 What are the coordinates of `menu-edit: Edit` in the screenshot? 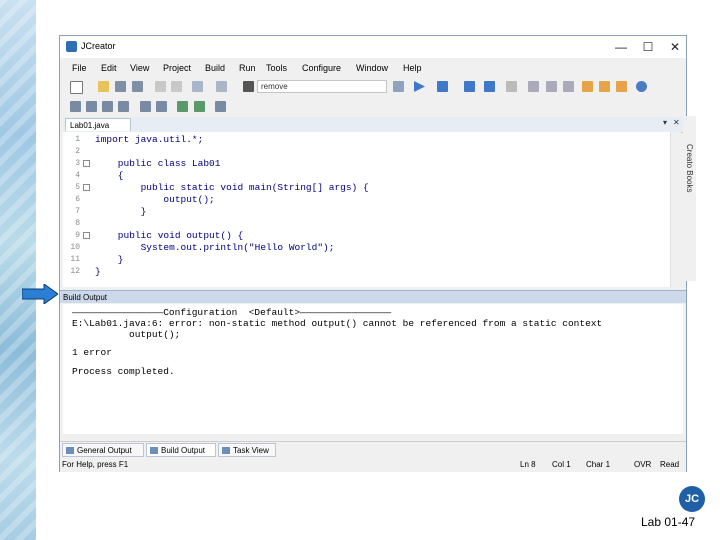 It's located at (109, 68).